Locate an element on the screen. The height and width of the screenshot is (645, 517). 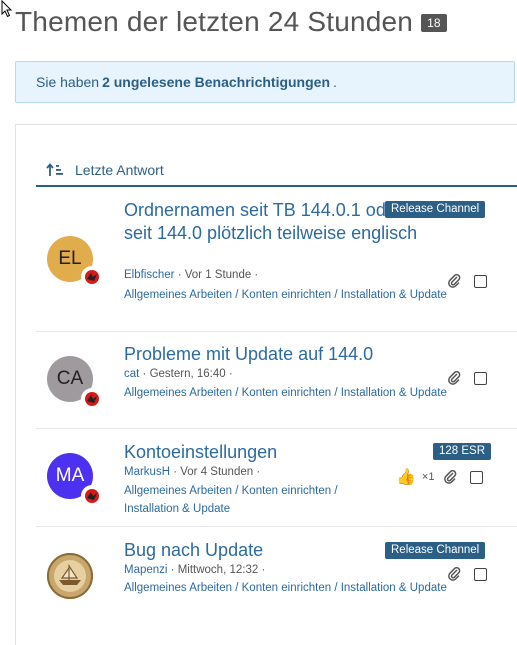
sort-tab-last-reply: Letzte Antwort is located at coordinates (276, 171).